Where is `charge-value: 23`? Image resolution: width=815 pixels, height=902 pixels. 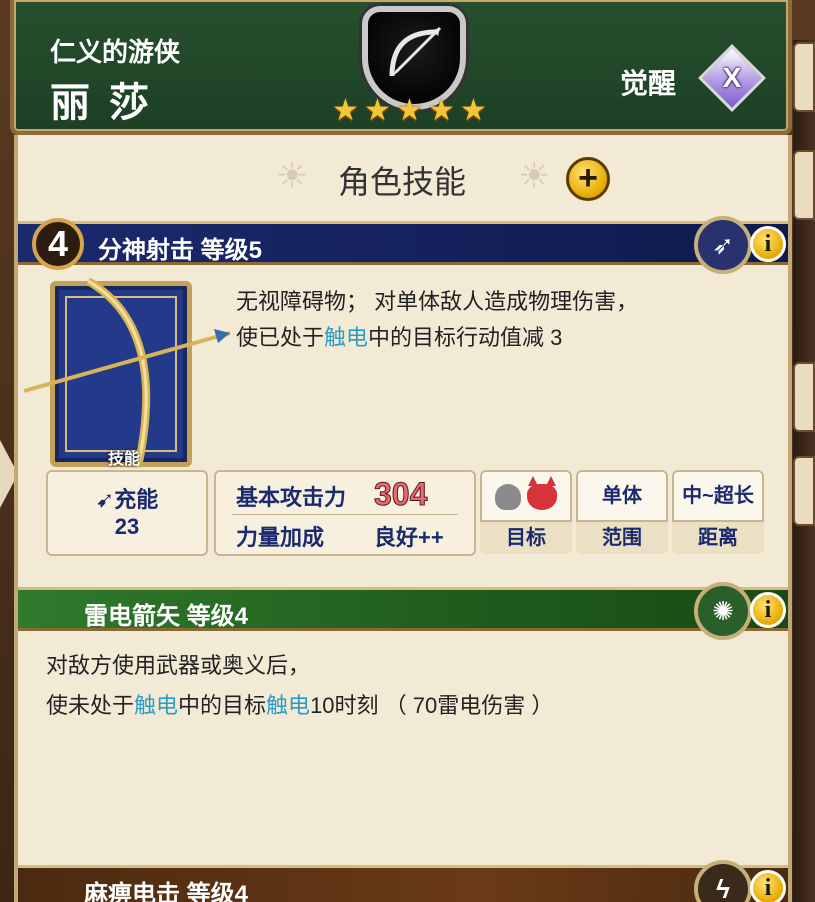
charge-value: 23 is located at coordinates (127, 526).